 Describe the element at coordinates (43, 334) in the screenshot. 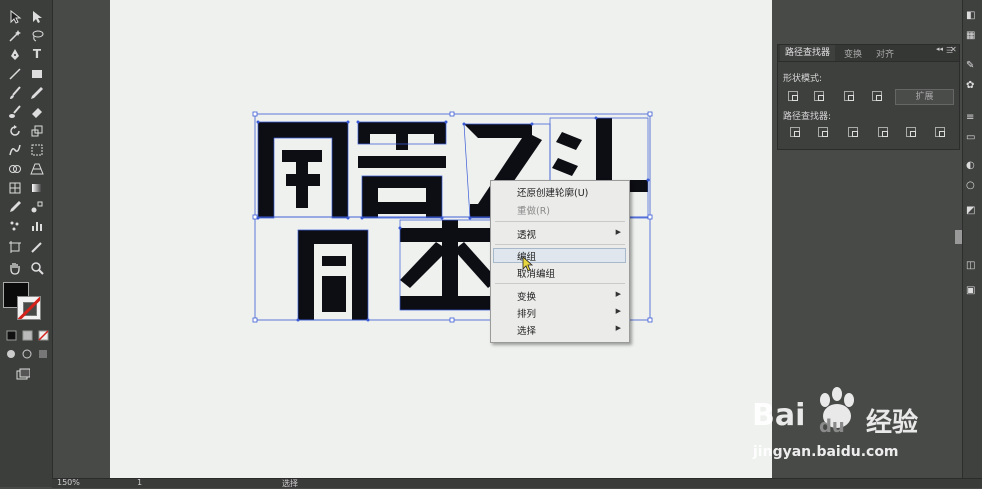

I see `none-mode-icon` at that location.